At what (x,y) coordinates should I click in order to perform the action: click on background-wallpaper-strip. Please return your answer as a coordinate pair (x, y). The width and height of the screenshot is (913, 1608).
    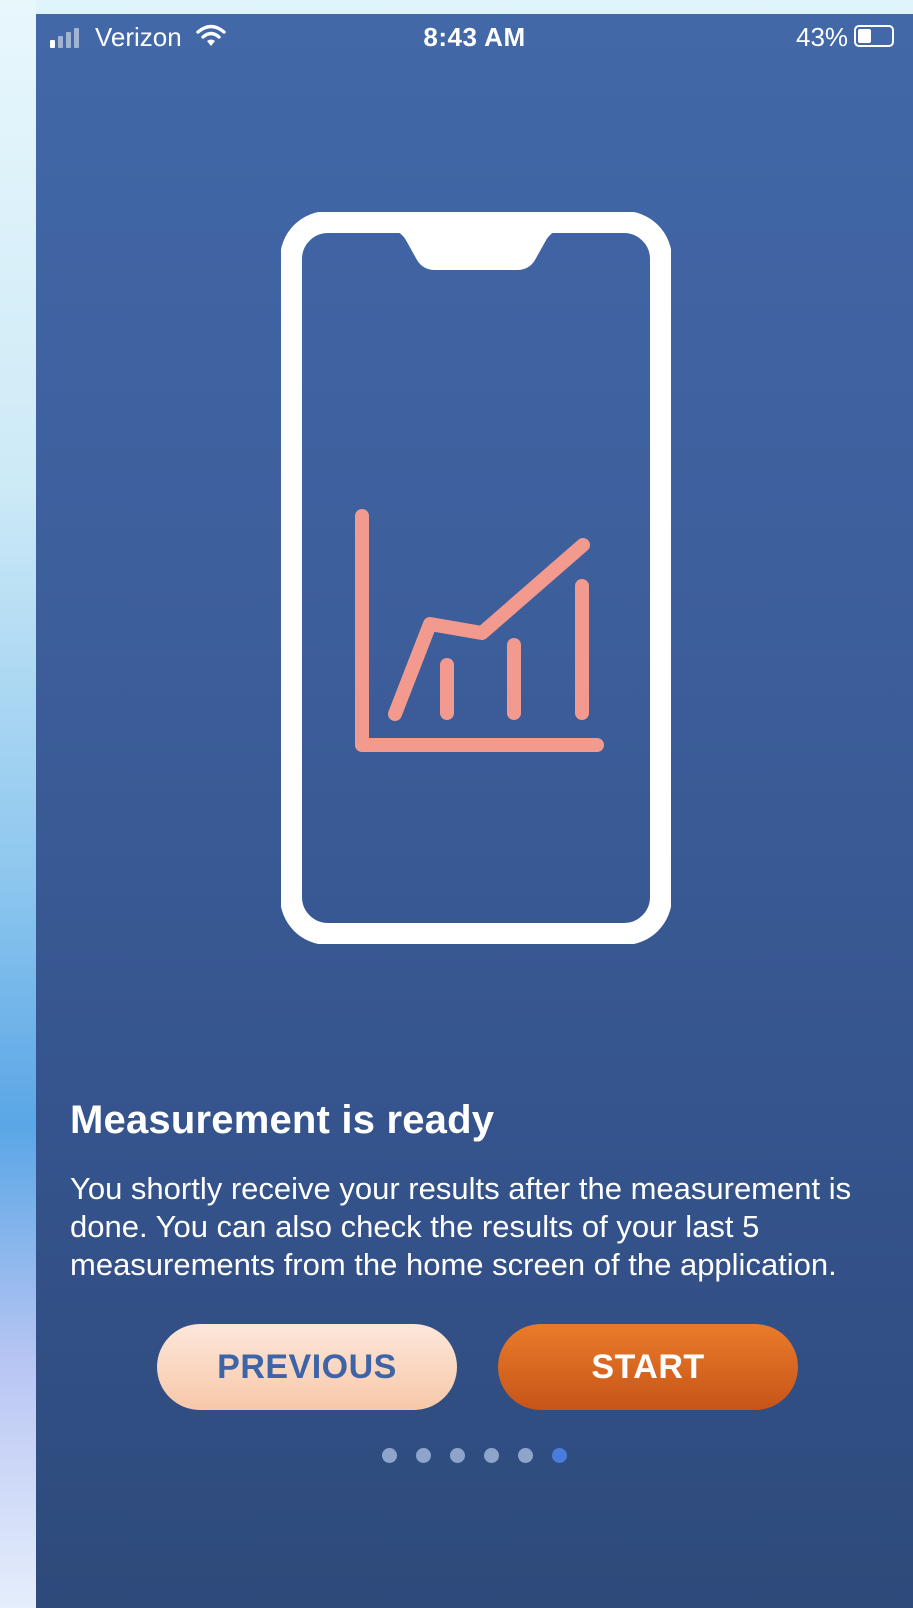
    Looking at the image, I should click on (18, 804).